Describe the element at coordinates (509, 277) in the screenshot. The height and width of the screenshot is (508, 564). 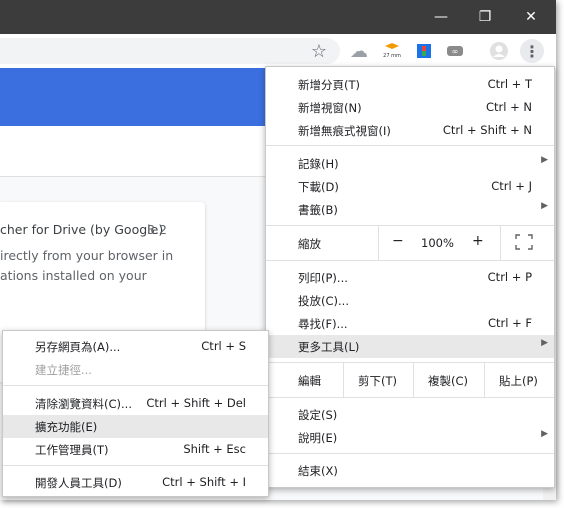
I see `menu-shortcut: Ctrl + P` at that location.